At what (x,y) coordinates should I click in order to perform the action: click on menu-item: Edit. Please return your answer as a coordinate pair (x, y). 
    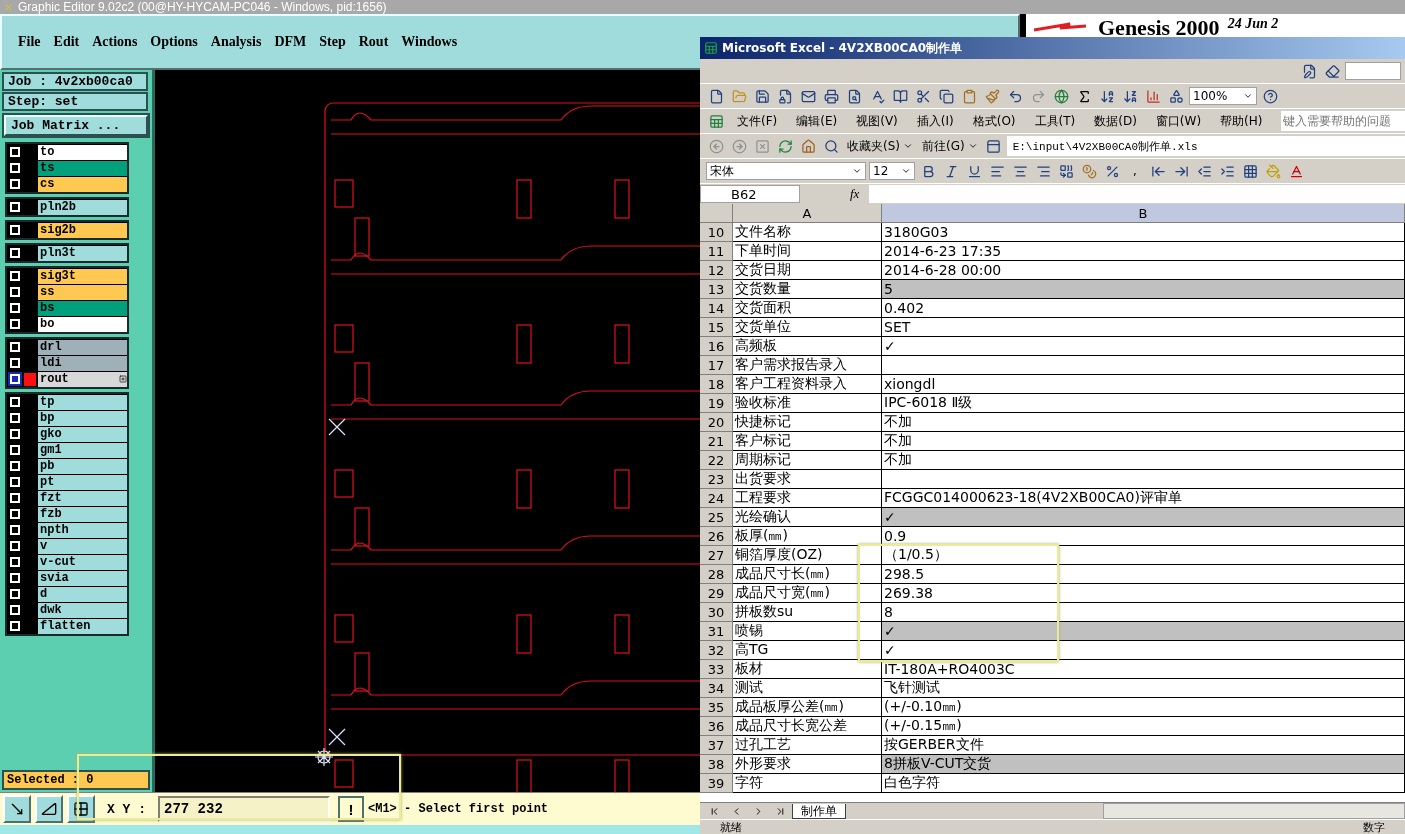
    Looking at the image, I should click on (69, 42).